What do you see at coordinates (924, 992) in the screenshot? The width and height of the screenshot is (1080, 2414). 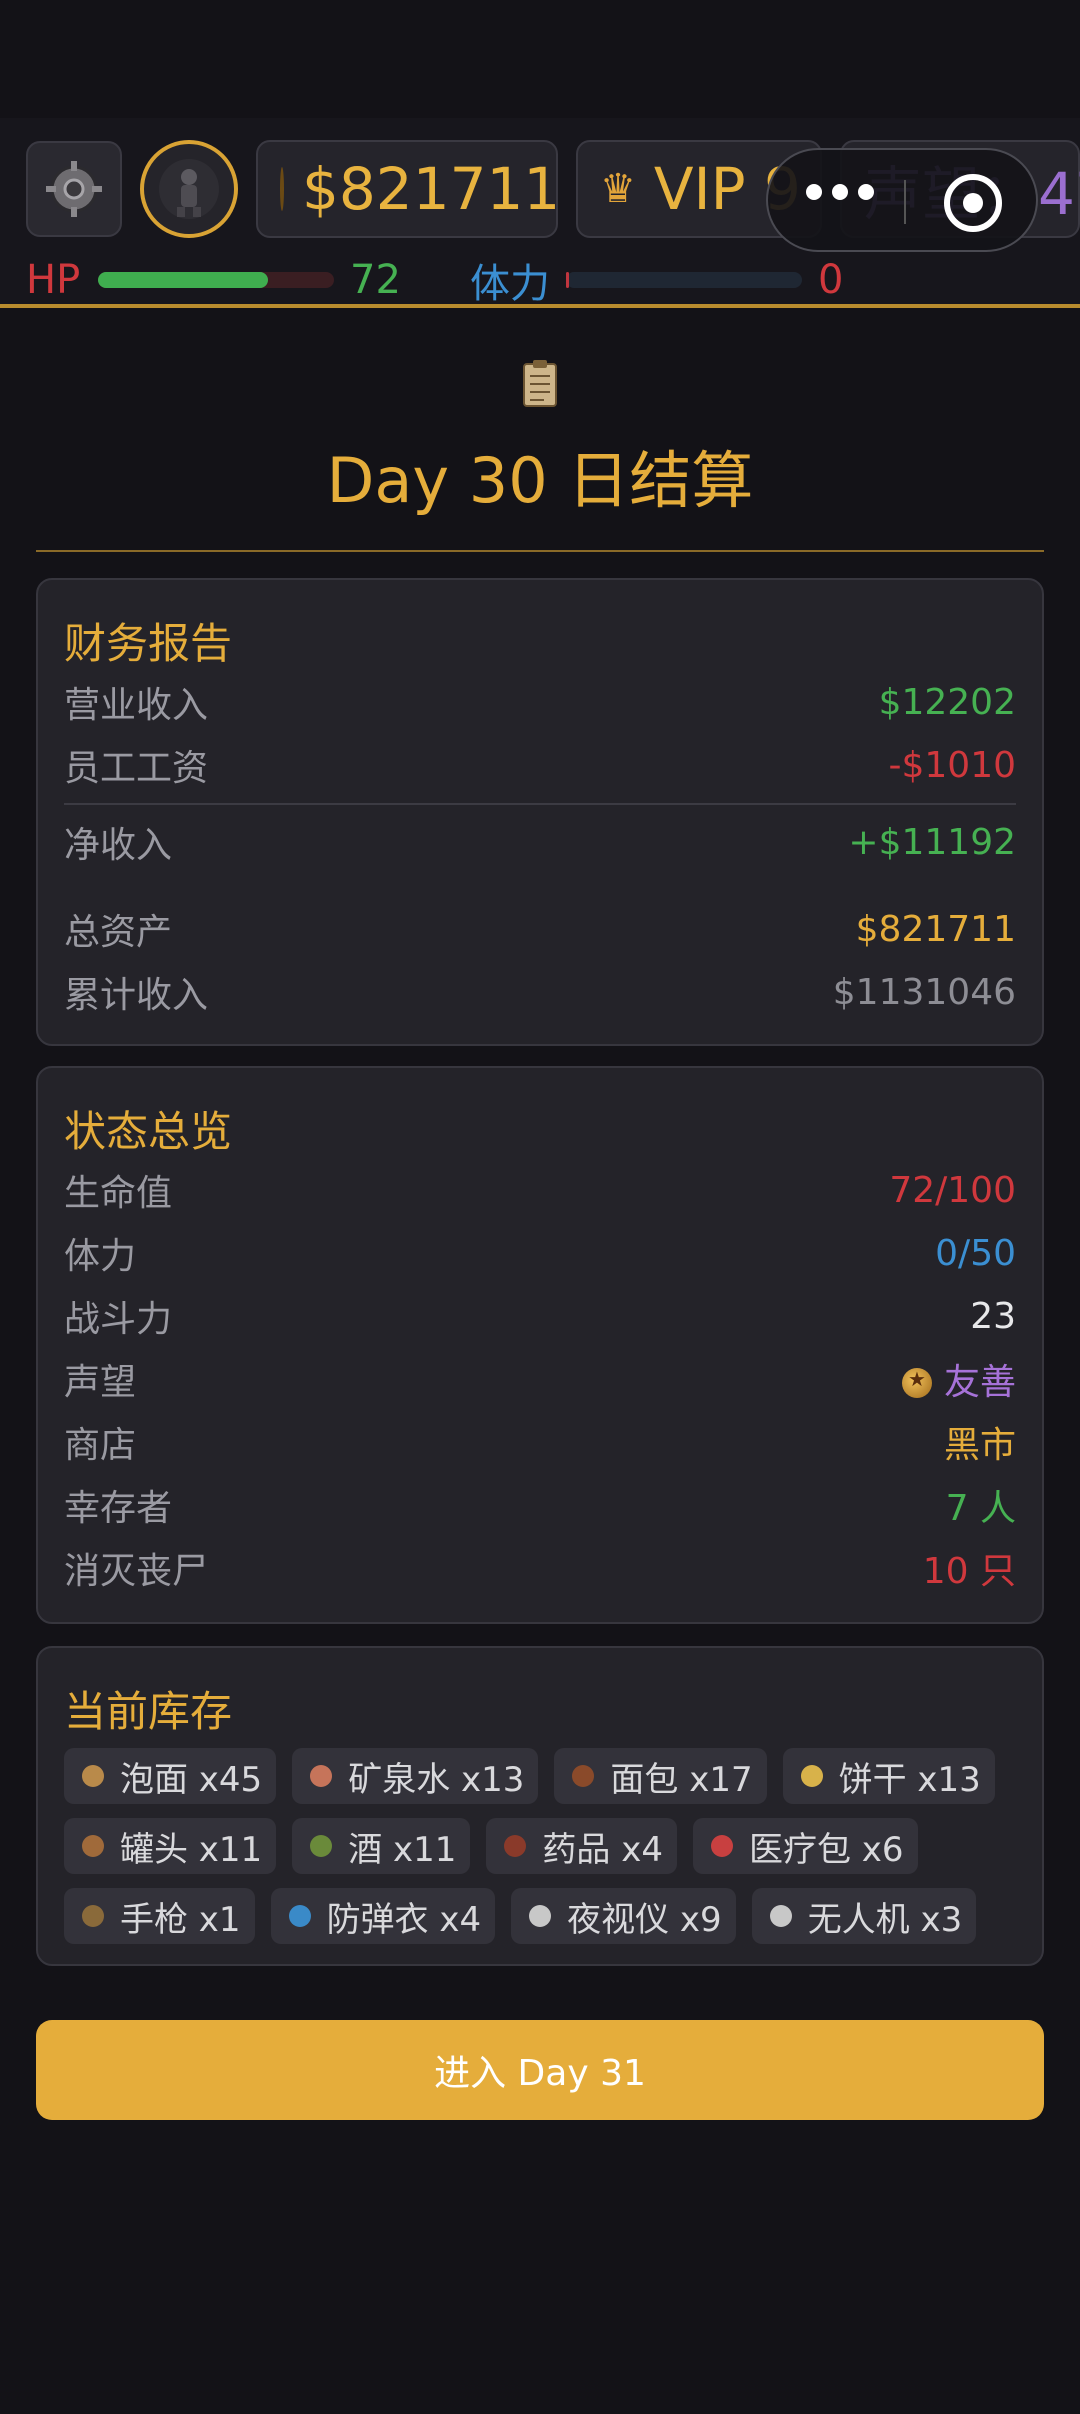 I see `row-value: $1131046` at bounding box center [924, 992].